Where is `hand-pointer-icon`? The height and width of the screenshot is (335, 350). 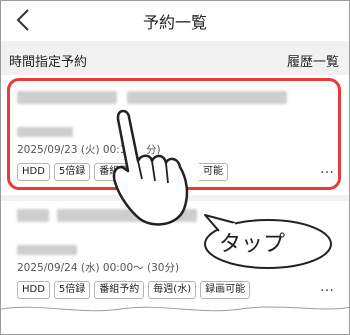 hand-pointer-icon is located at coordinates (150, 167).